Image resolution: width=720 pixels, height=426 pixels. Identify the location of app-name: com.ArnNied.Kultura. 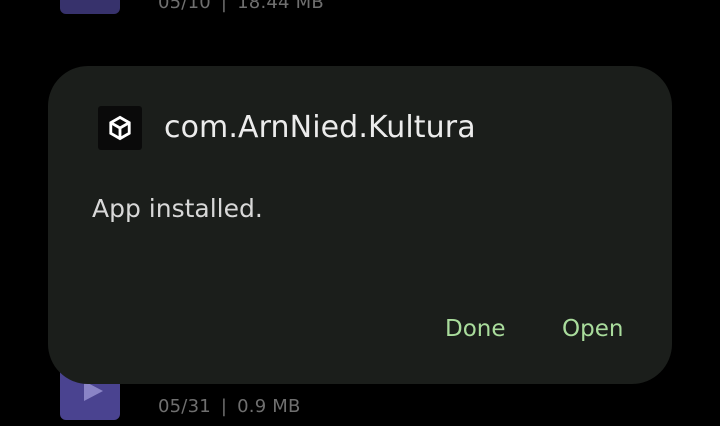
(320, 127).